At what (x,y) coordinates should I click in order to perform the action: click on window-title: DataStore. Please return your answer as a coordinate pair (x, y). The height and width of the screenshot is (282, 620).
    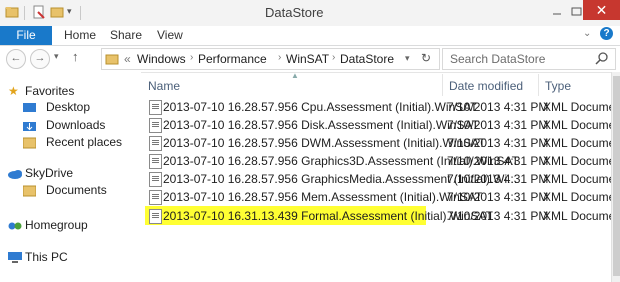
    Looking at the image, I should click on (294, 12).